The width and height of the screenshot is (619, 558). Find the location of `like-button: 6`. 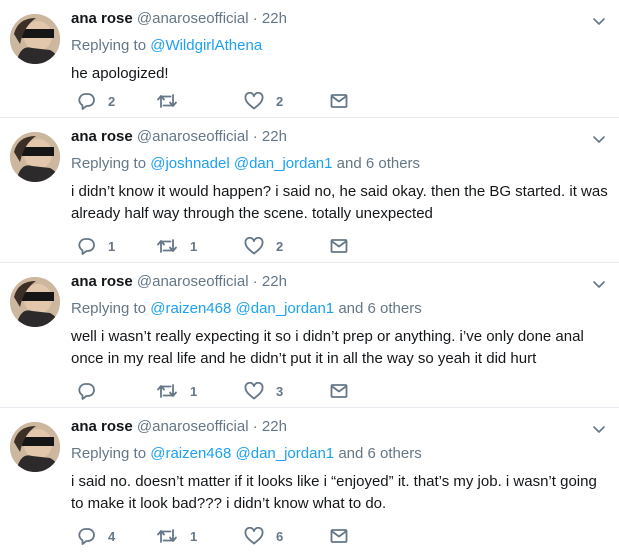

like-button: 6 is located at coordinates (263, 536).